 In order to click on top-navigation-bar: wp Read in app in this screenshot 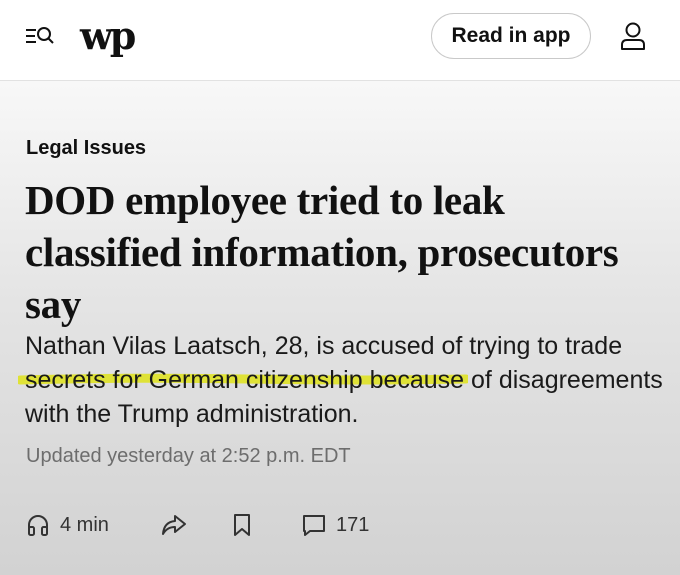, I will do `click(340, 40)`.